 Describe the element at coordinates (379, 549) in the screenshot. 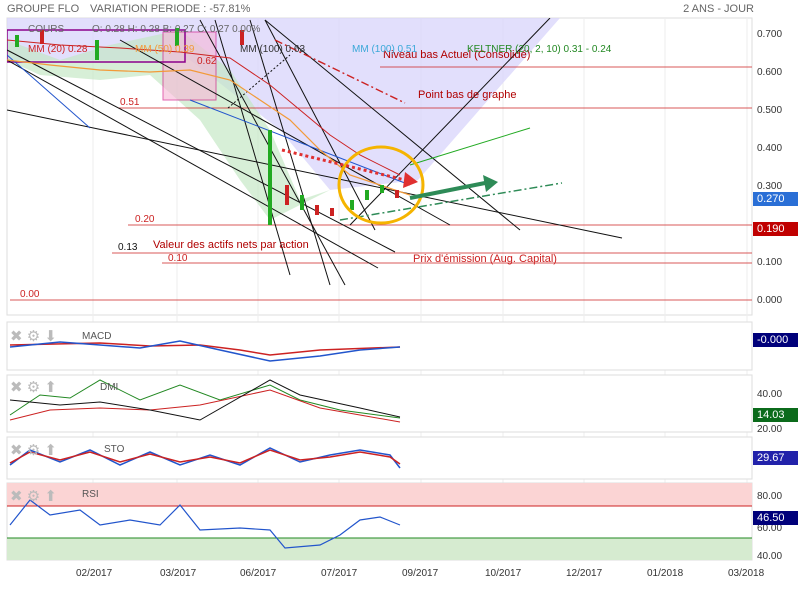

I see `rsi-oversold-zone` at that location.